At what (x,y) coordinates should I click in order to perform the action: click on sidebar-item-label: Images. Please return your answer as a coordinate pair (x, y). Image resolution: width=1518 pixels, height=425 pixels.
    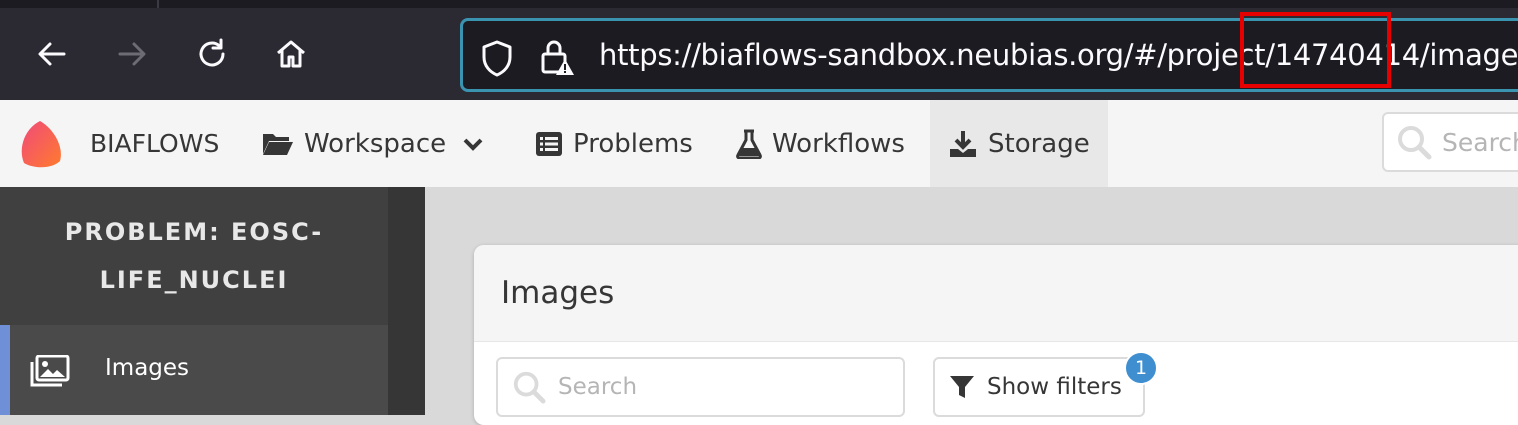
    Looking at the image, I should click on (147, 368).